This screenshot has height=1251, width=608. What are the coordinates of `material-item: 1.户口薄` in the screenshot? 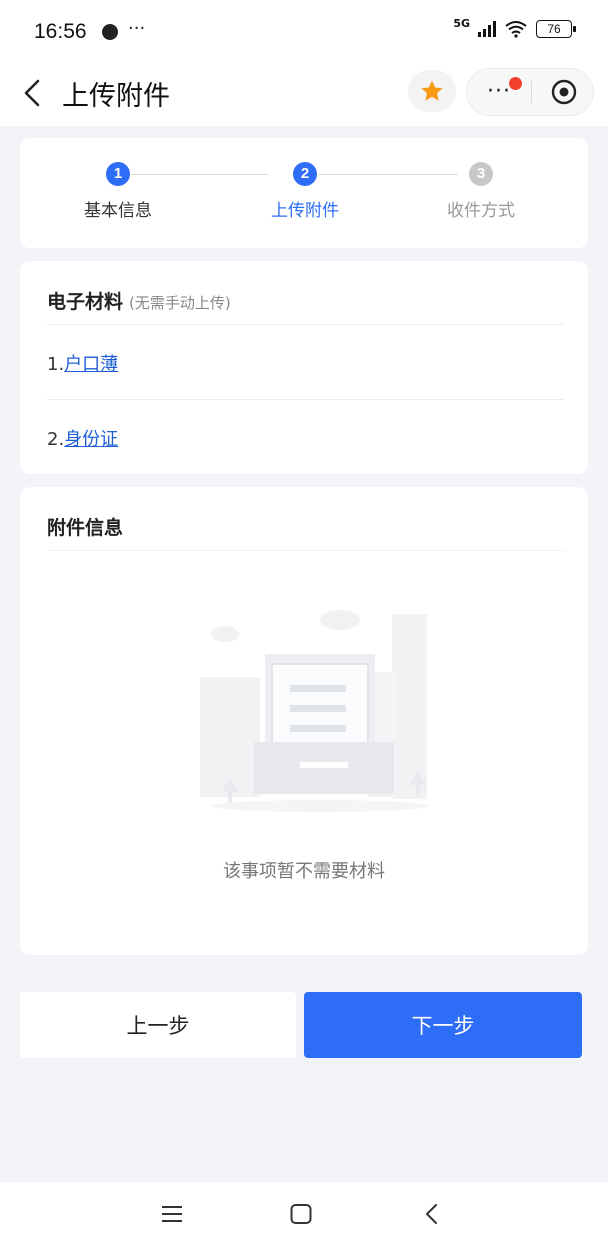 It's located at (82, 363).